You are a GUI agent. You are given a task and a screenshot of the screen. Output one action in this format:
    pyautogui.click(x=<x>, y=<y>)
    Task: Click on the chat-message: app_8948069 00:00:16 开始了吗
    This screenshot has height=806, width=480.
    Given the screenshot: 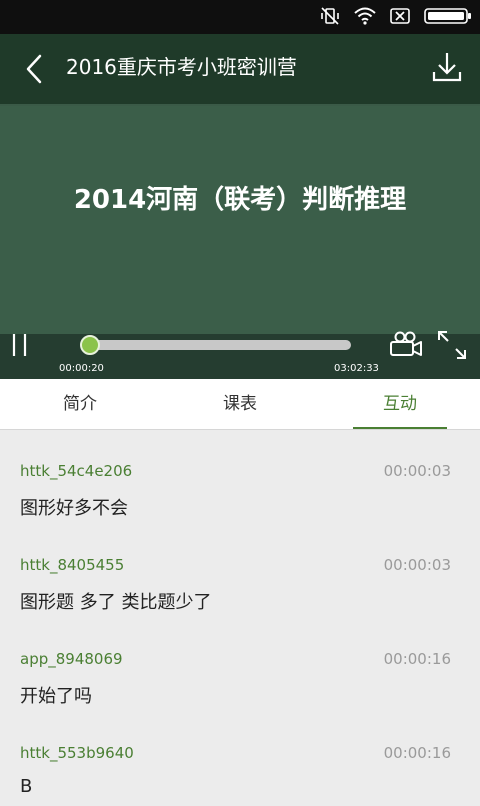 What is the action you would take?
    pyautogui.click(x=240, y=665)
    